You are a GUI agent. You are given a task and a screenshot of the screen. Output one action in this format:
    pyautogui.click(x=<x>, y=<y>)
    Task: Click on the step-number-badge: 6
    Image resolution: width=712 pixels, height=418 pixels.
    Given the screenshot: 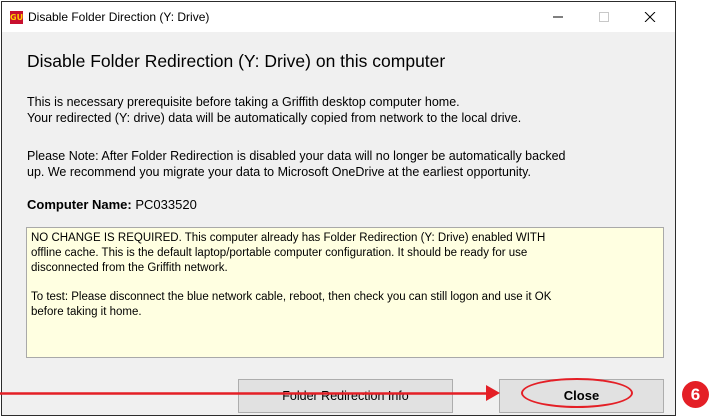 What is the action you would take?
    pyautogui.click(x=695, y=394)
    